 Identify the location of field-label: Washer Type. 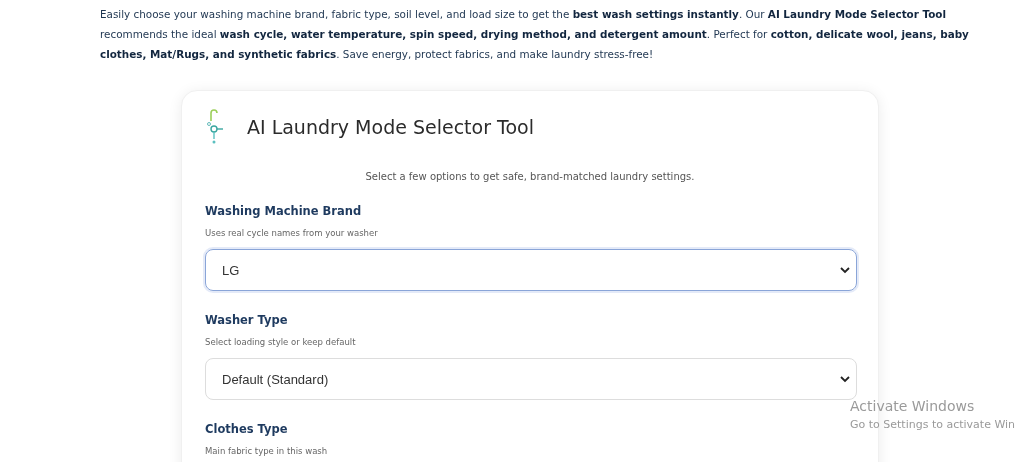
(247, 320).